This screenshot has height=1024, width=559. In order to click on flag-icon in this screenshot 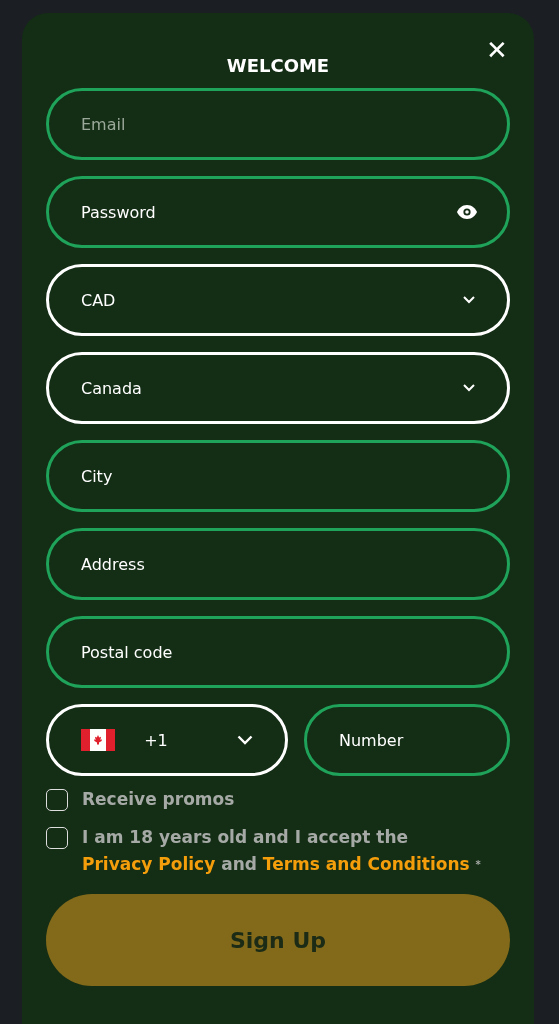, I will do `click(98, 740)`.